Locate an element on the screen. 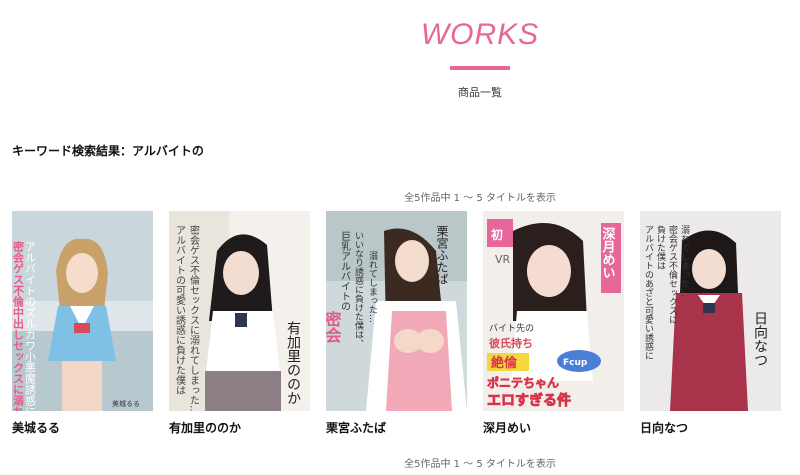 Image resolution: width=800 pixels, height=475 pixels. cover-text: Fcup is located at coordinates (575, 363).